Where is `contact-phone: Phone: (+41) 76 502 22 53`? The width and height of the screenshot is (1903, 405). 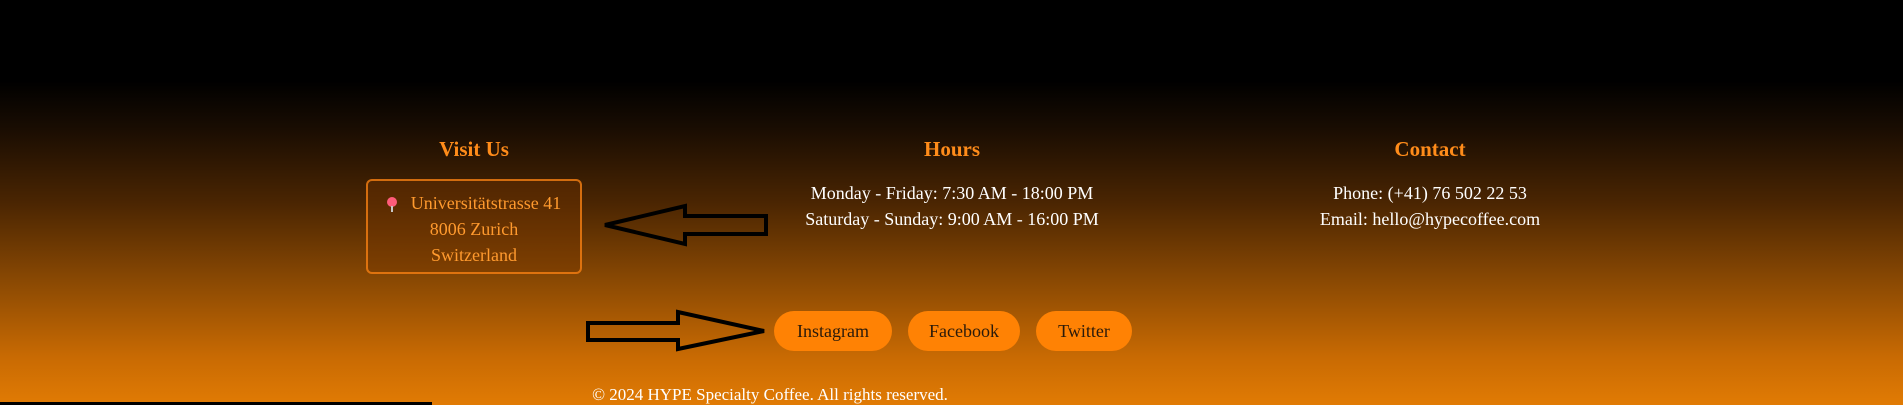
contact-phone: Phone: (+41) 76 502 22 53 is located at coordinates (1430, 193).